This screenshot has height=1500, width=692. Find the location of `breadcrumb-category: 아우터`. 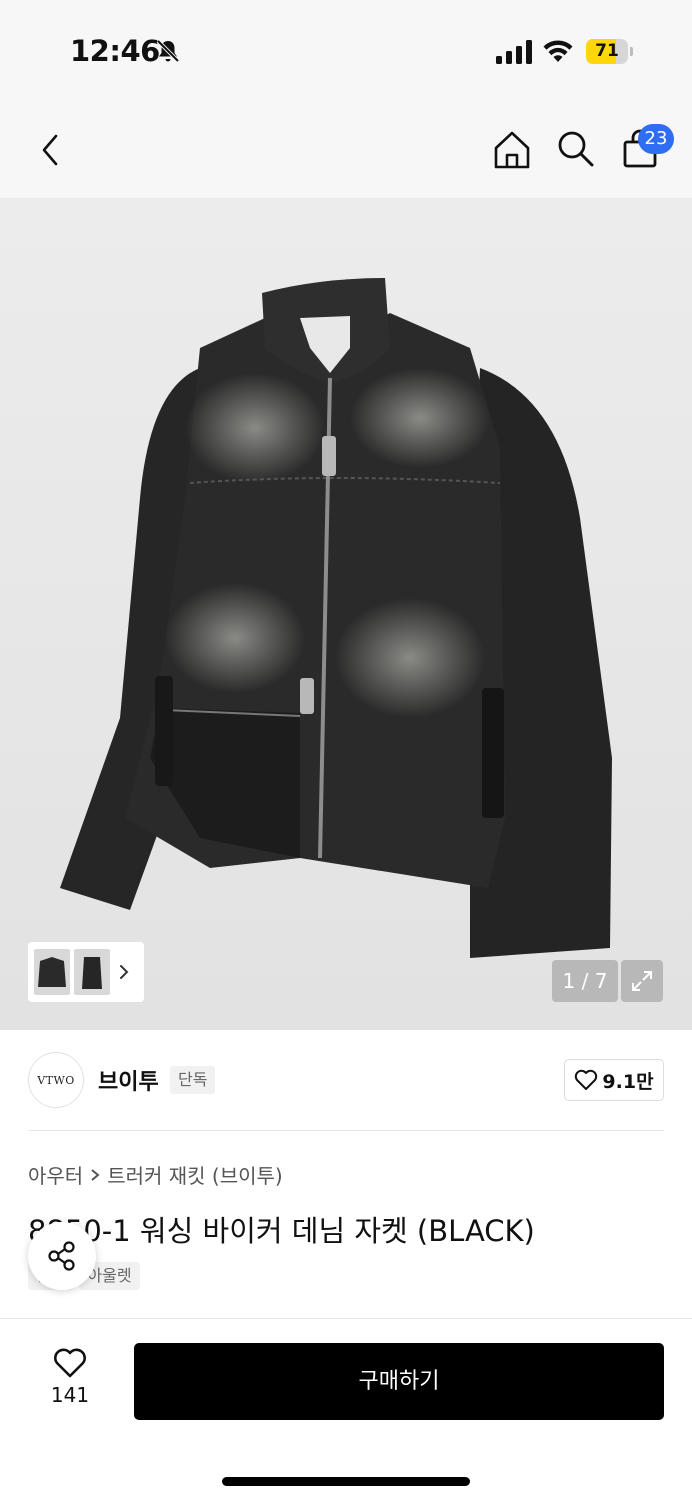

breadcrumb-category: 아우터 is located at coordinates (55, 1174).